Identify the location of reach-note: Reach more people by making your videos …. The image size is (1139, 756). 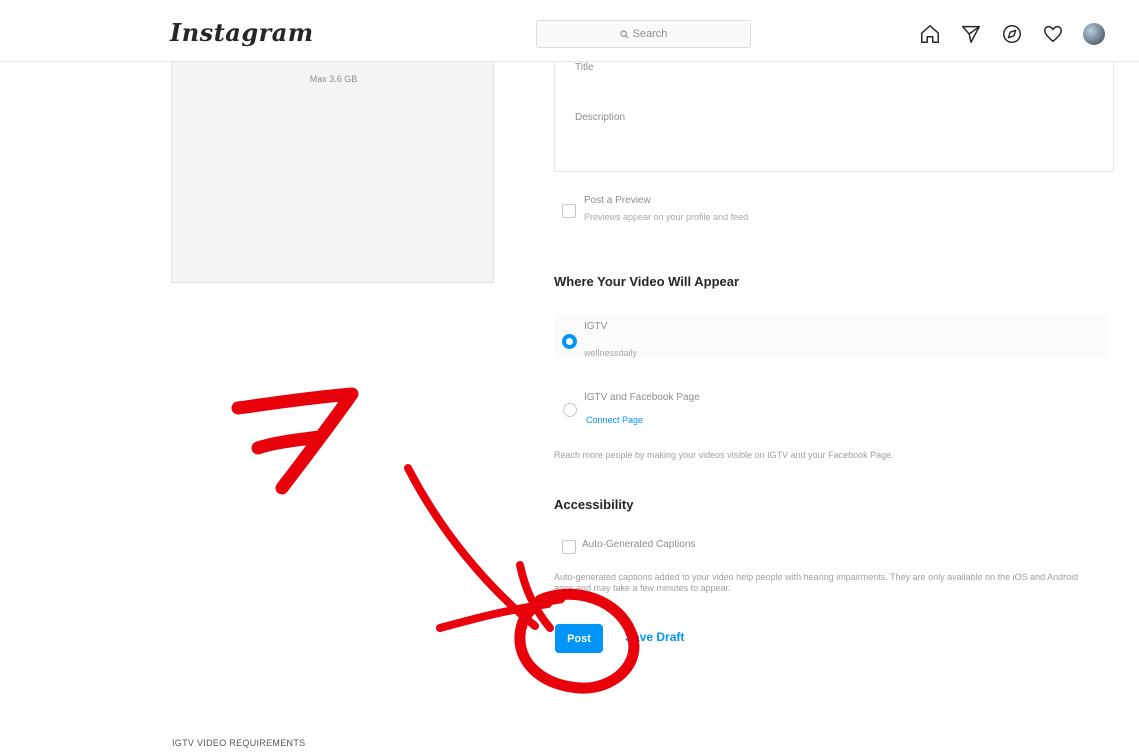
(724, 455).